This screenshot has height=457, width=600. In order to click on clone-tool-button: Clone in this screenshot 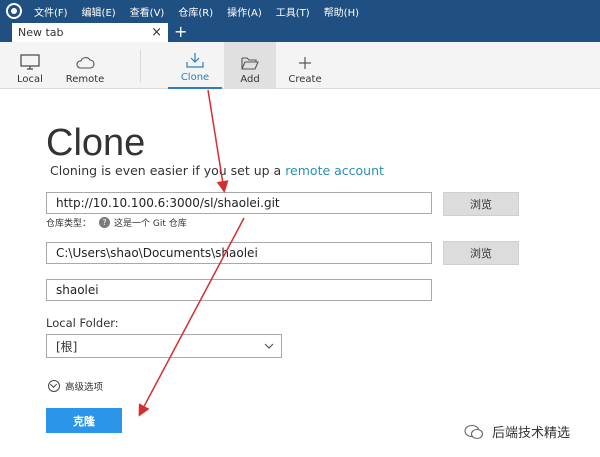, I will do `click(195, 65)`.